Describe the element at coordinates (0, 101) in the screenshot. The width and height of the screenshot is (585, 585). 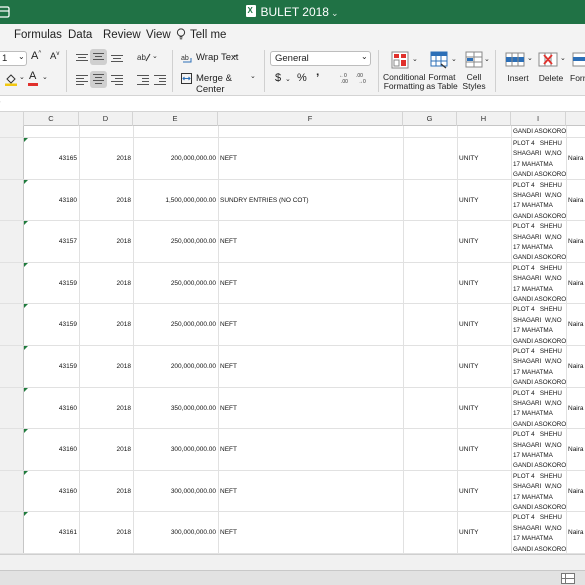
I see `name-box-chevron-icon: ›` at that location.